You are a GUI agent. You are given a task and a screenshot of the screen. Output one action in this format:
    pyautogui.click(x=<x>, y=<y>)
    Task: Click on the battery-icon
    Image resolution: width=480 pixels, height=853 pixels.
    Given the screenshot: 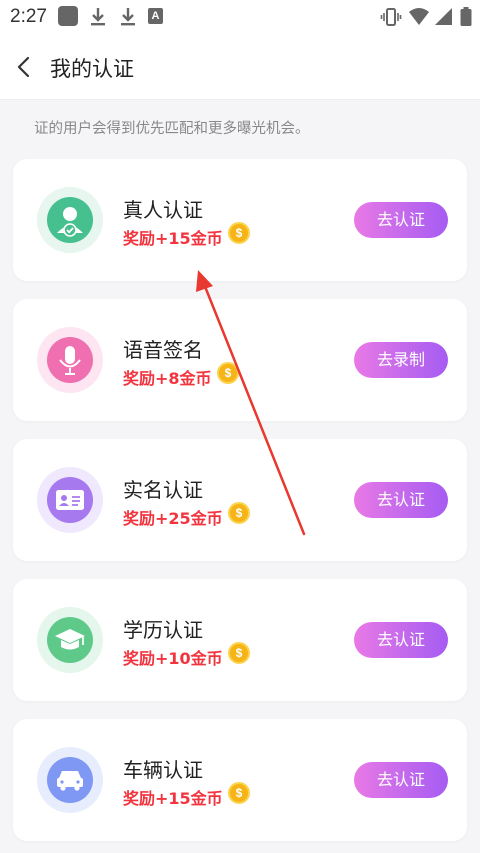 What is the action you would take?
    pyautogui.click(x=466, y=19)
    